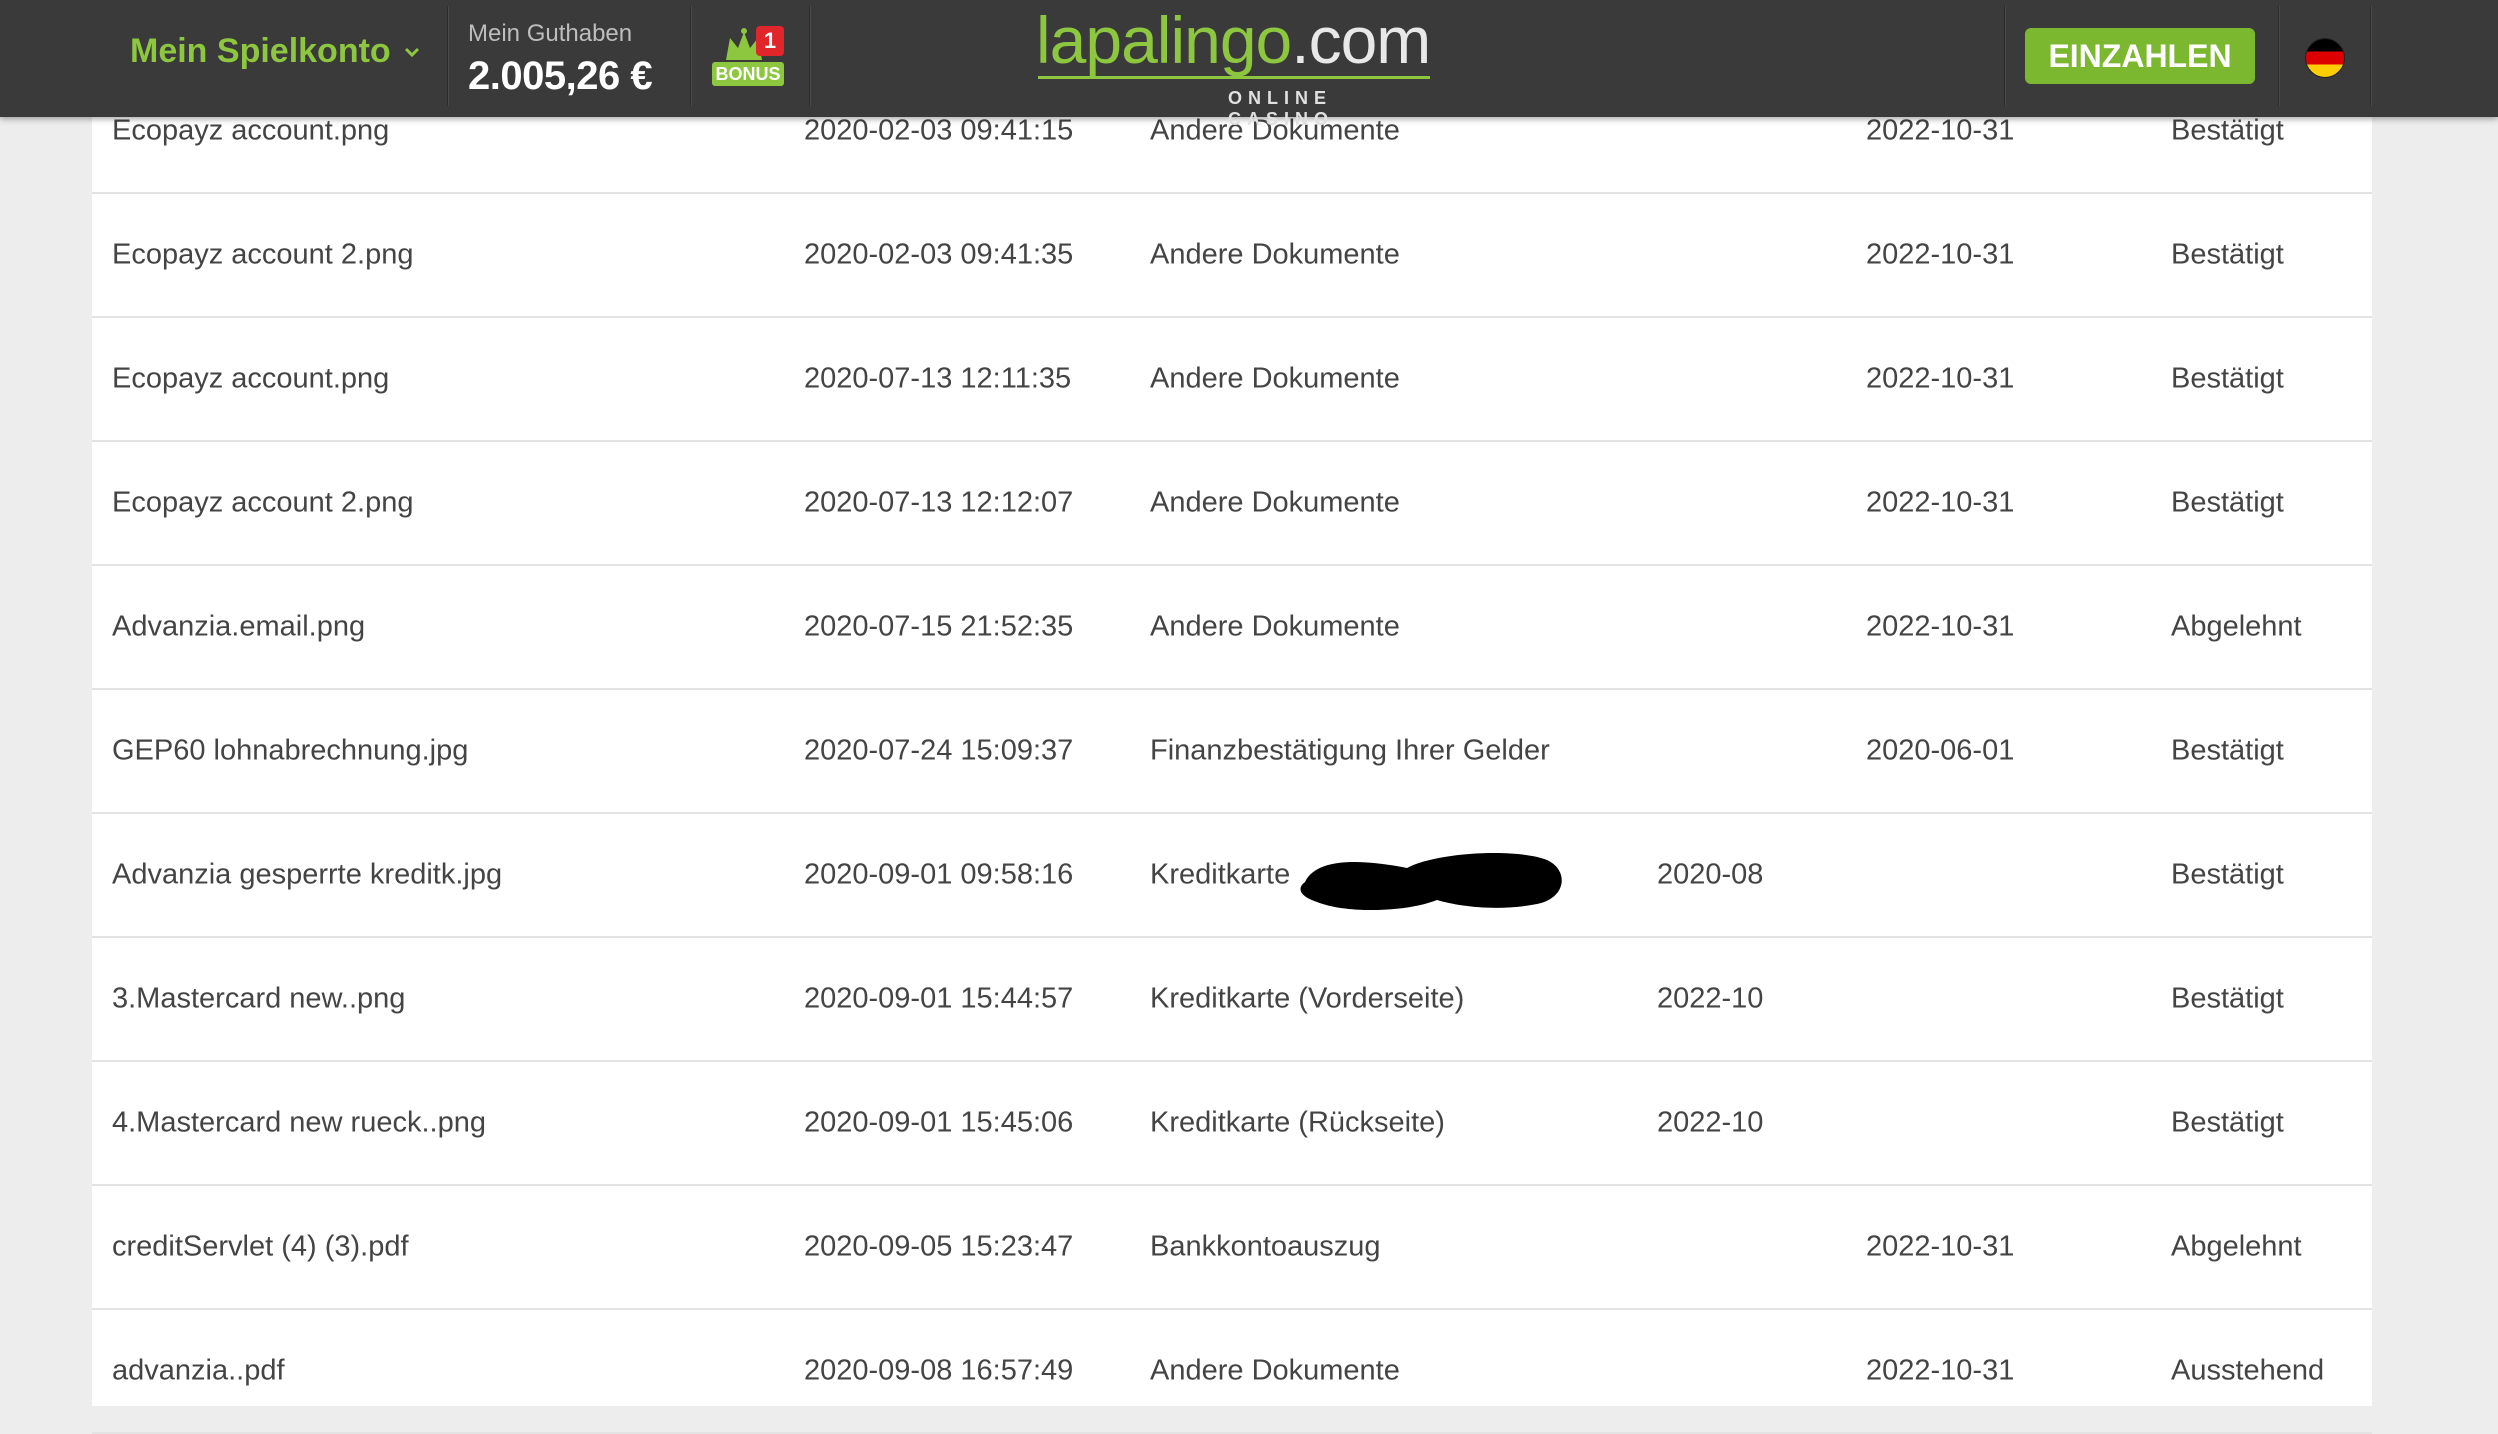 Image resolution: width=2498 pixels, height=1434 pixels. What do you see at coordinates (1297, 1122) in the screenshot?
I see `document-type: Kreditkarte (Rückseite)` at bounding box center [1297, 1122].